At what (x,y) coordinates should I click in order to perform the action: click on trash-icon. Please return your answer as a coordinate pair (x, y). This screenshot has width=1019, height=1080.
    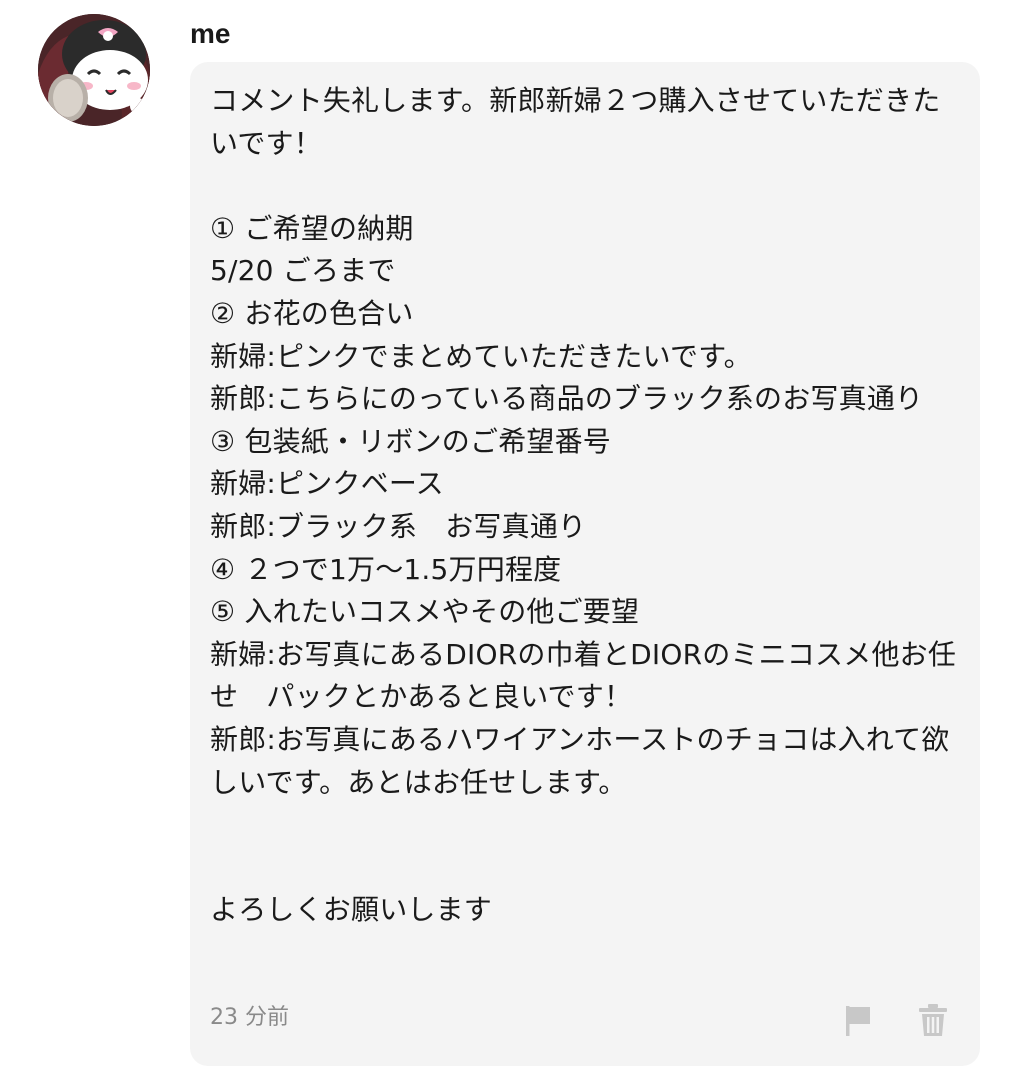
    Looking at the image, I should click on (933, 1020).